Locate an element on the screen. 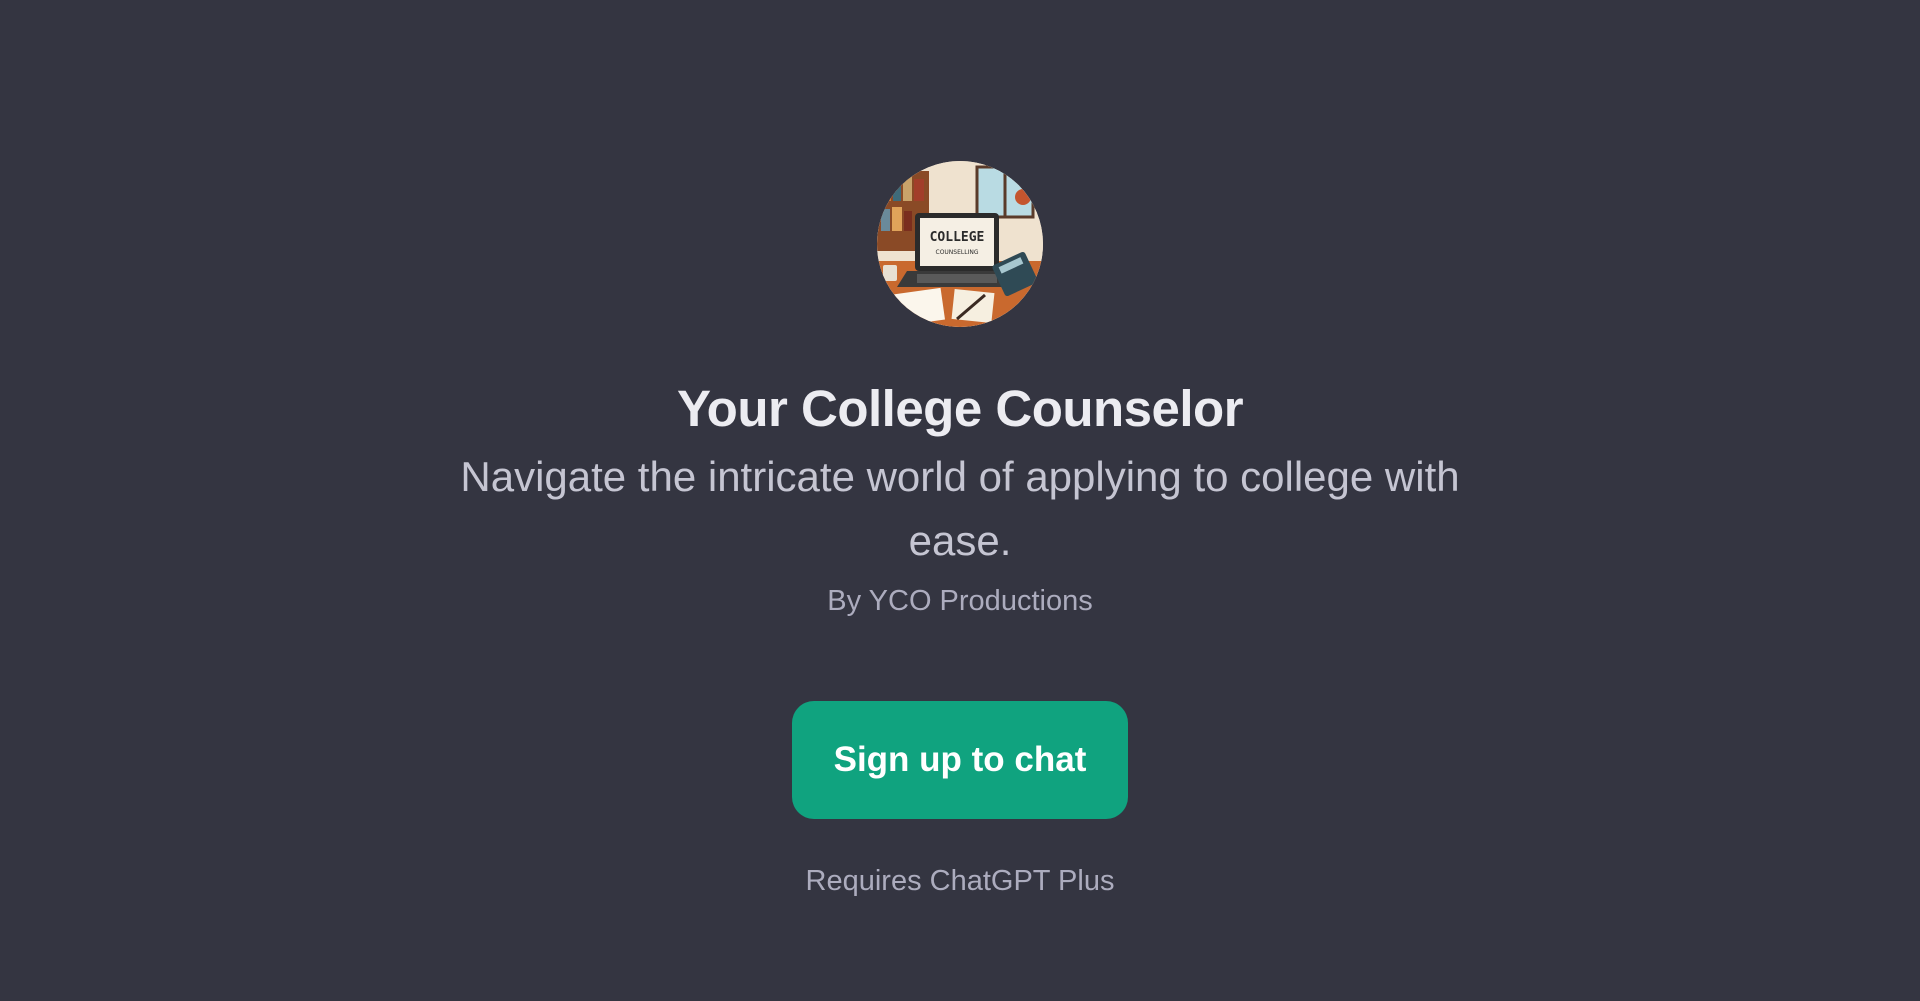  gpt-avatar: COLLEGE COUNSELLING is located at coordinates (960, 244).